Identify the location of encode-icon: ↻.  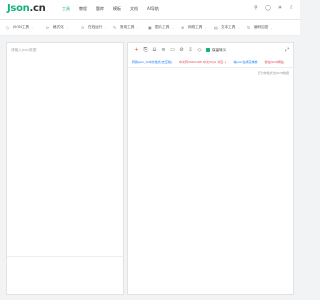
(249, 27).